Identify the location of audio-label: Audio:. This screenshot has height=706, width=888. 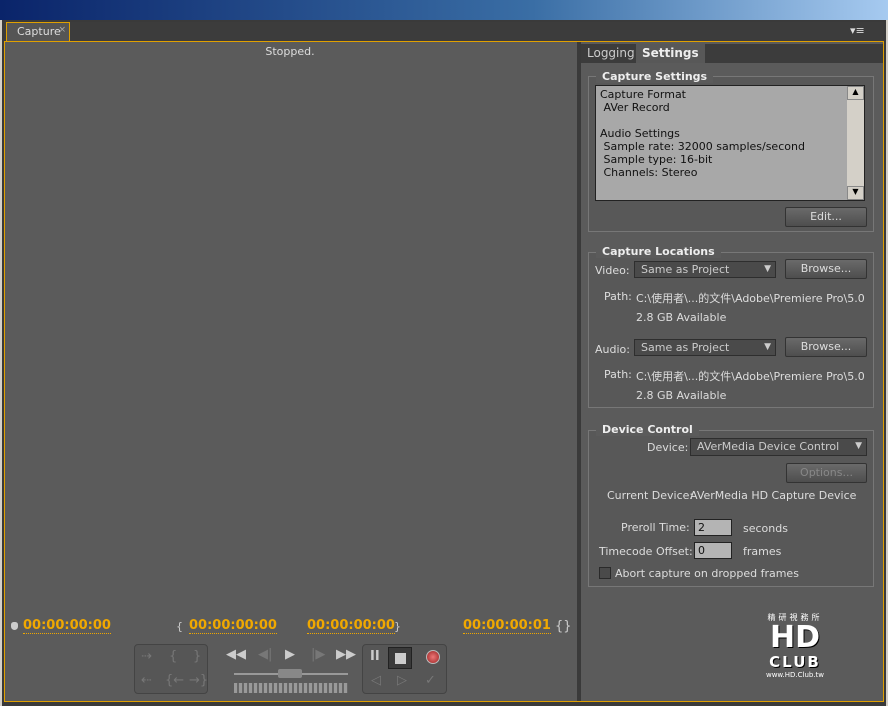
(612, 349).